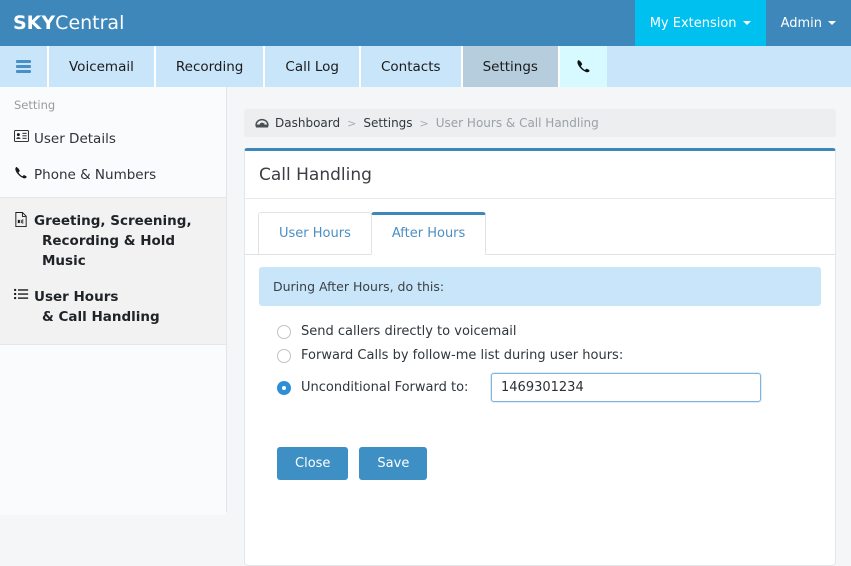 This screenshot has width=851, height=566. Describe the element at coordinates (24, 219) in the screenshot. I see `audio-file-icon` at that location.